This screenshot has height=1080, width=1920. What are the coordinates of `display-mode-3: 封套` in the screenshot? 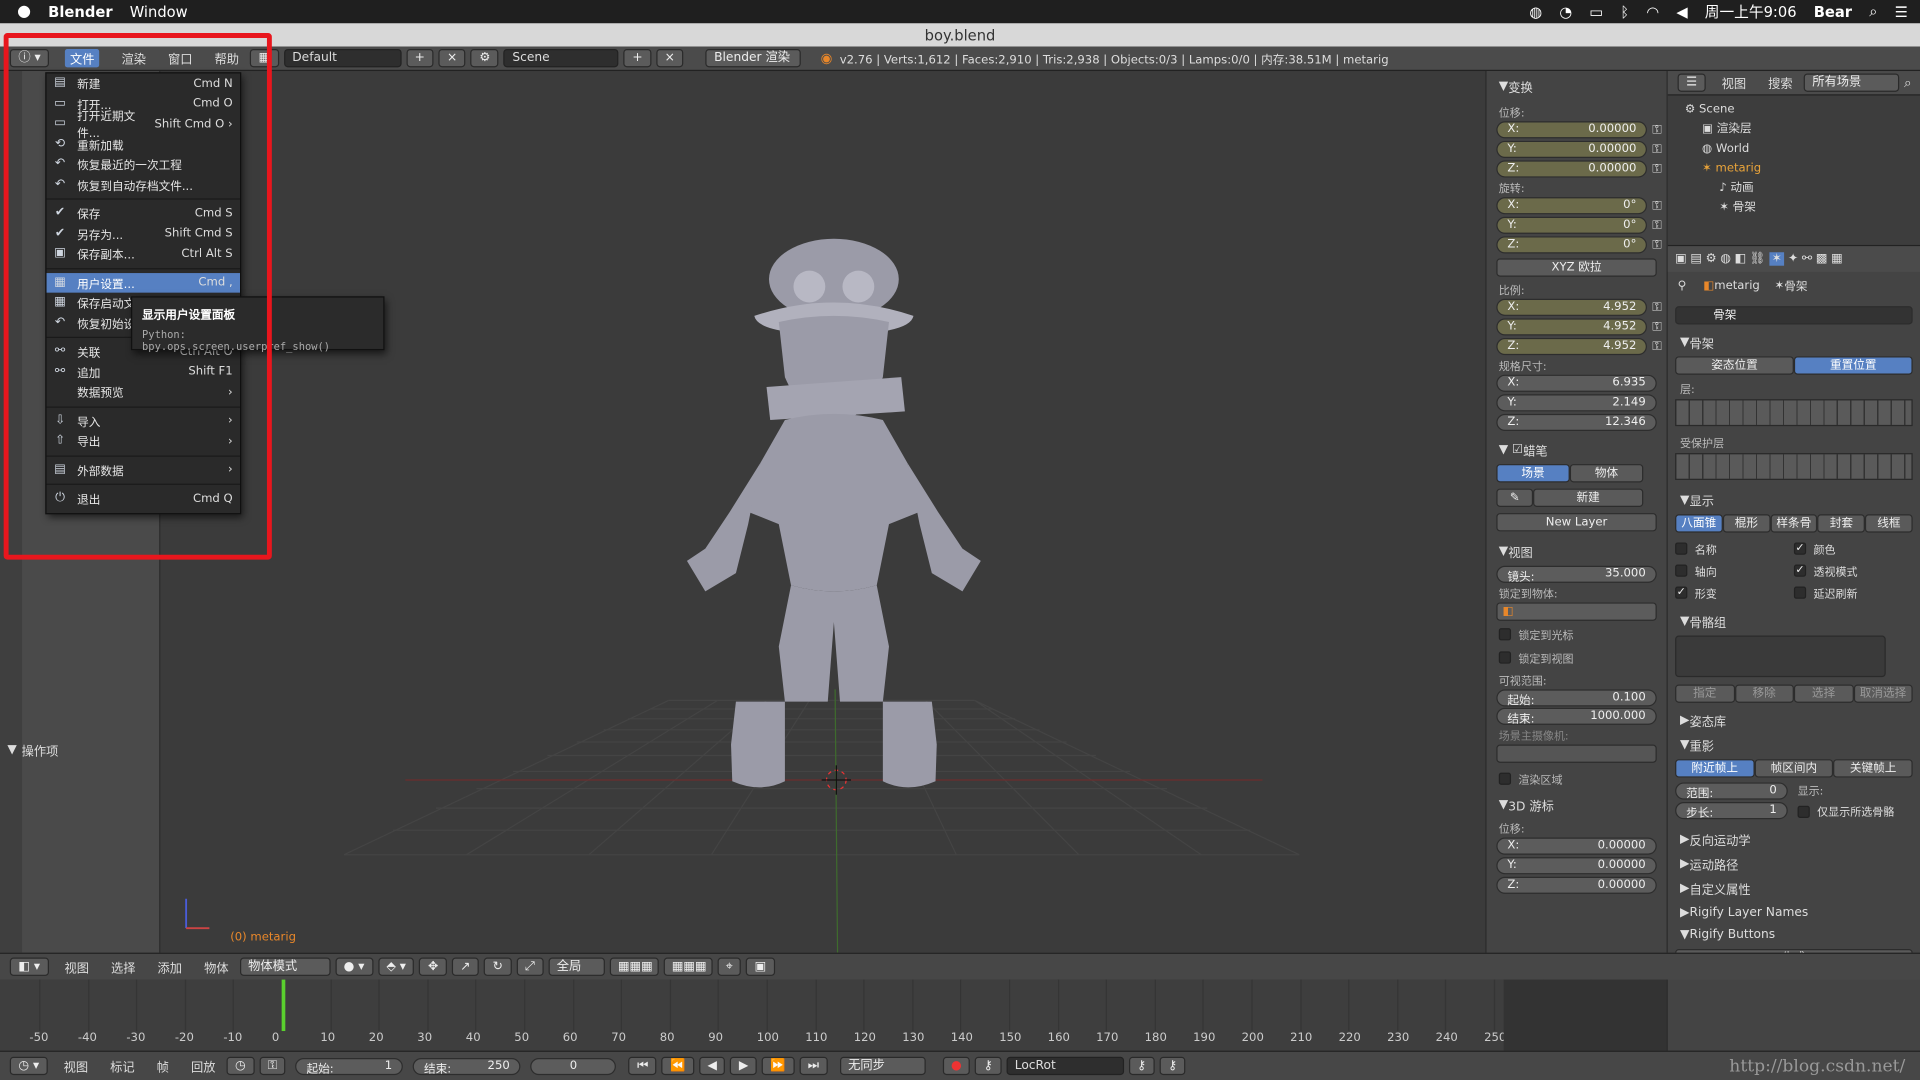 It's located at (1841, 523).